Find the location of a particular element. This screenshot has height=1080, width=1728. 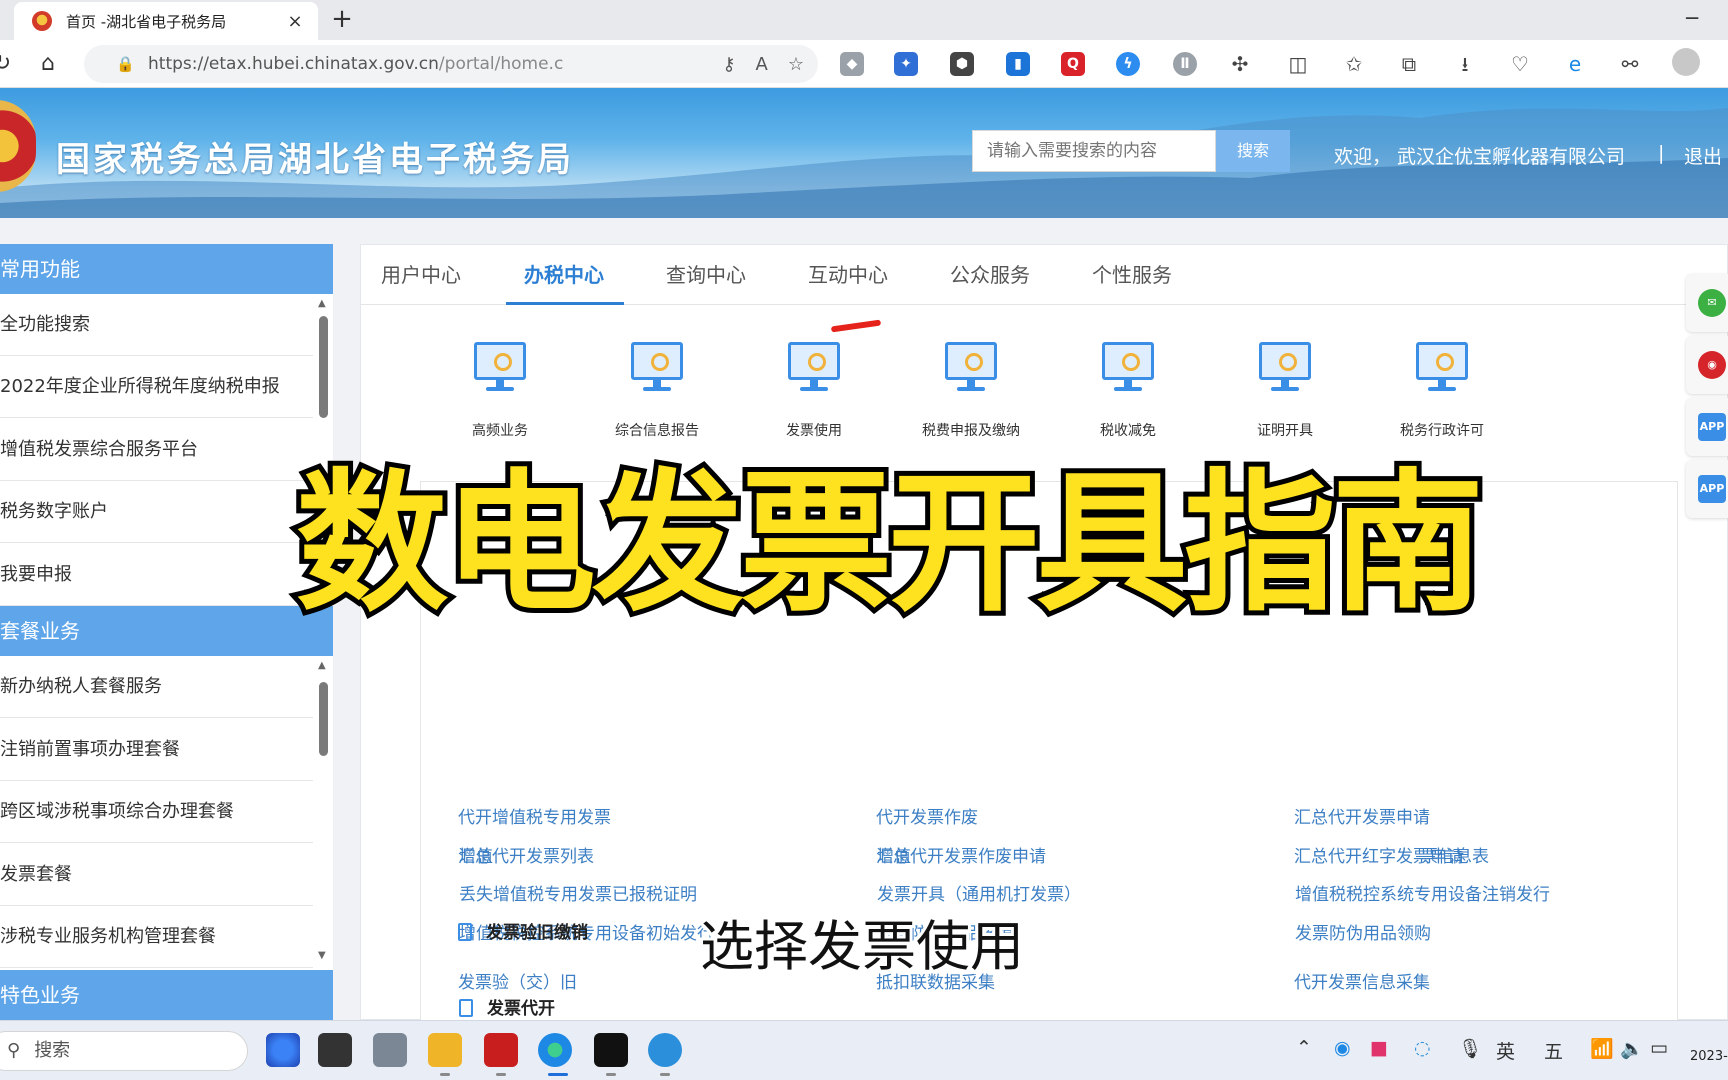

tab-query-center: 查询中心 is located at coordinates (706, 275).